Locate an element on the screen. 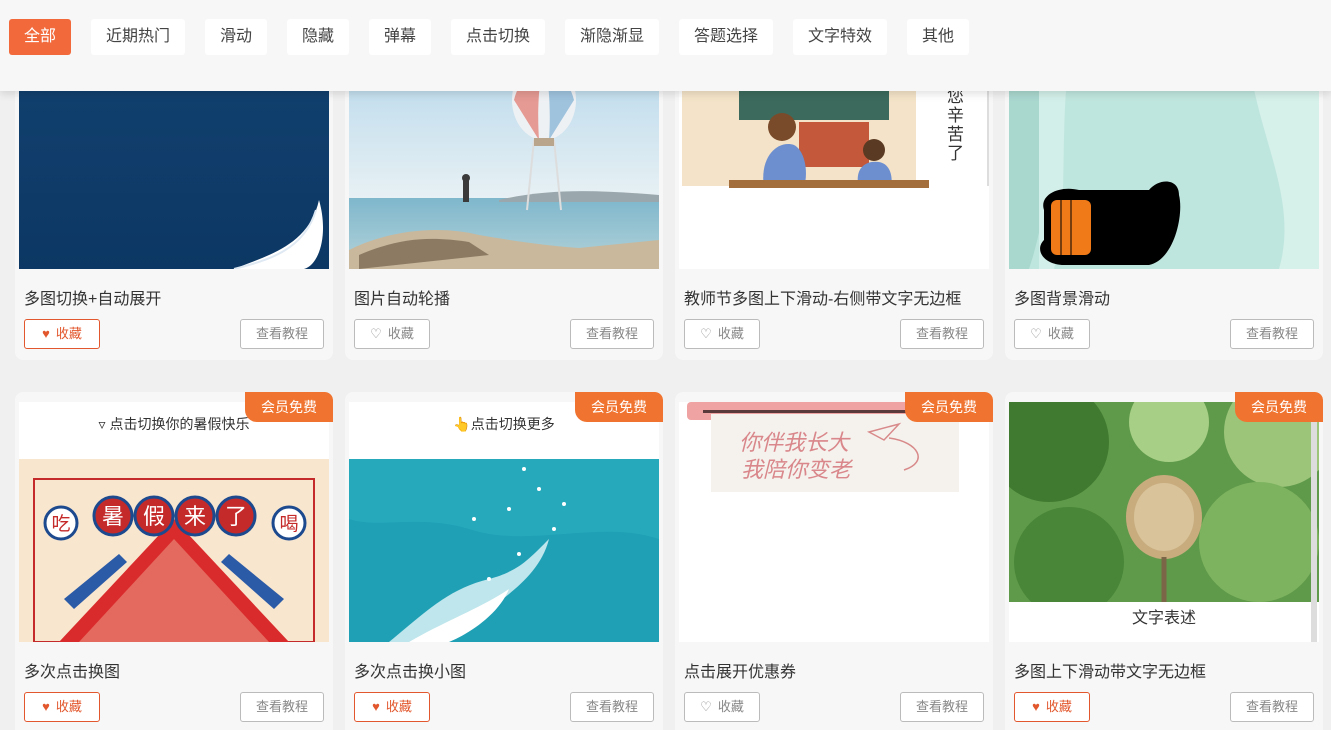  night-moon-image is located at coordinates (174, 164).